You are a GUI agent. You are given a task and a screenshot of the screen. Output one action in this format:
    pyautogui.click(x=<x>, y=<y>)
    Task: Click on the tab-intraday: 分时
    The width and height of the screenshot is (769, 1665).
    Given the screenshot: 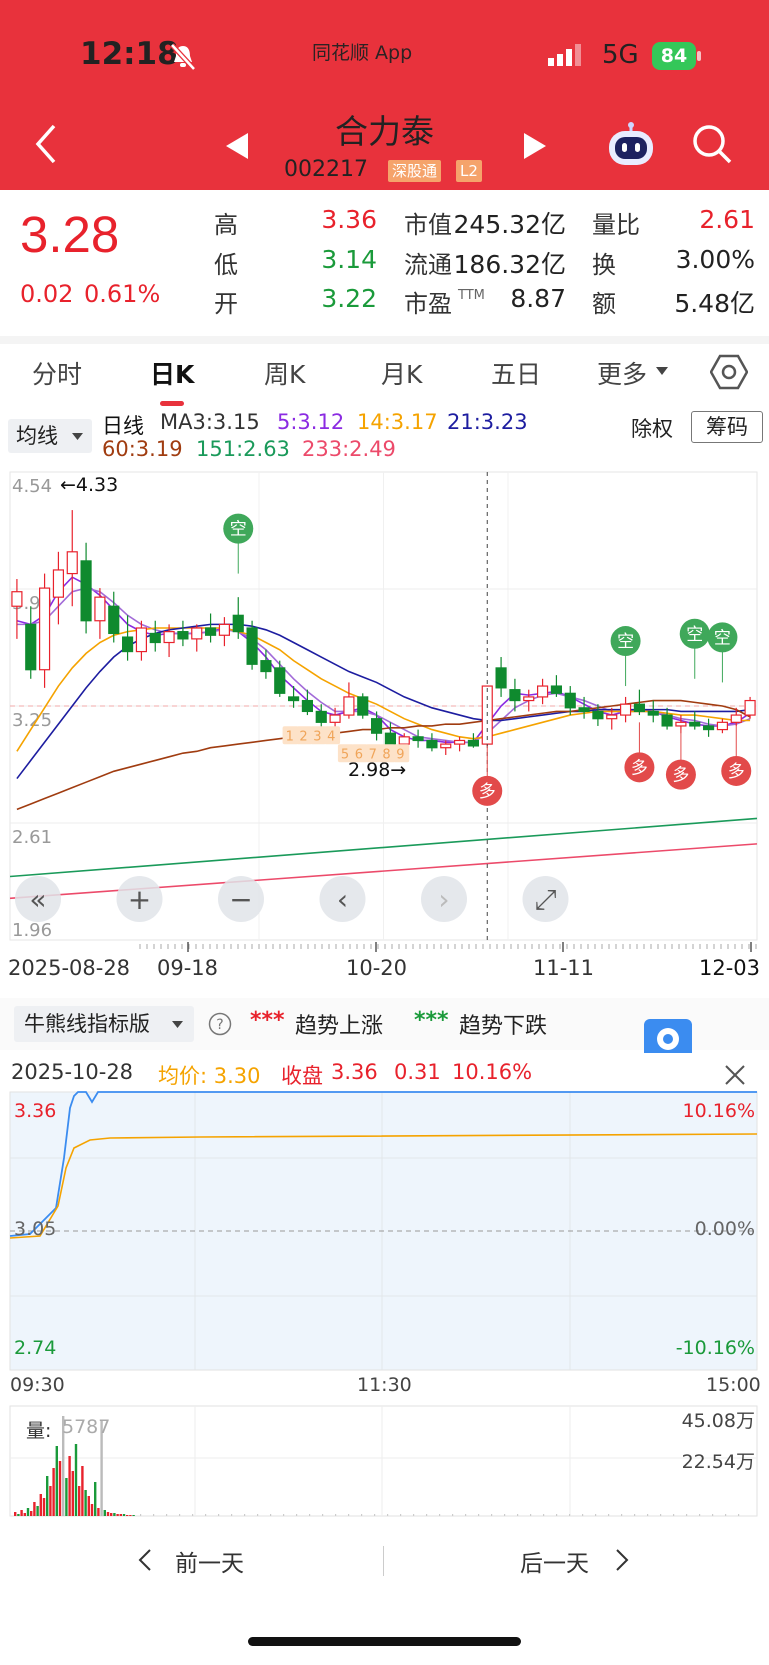 What is the action you would take?
    pyautogui.click(x=57, y=373)
    